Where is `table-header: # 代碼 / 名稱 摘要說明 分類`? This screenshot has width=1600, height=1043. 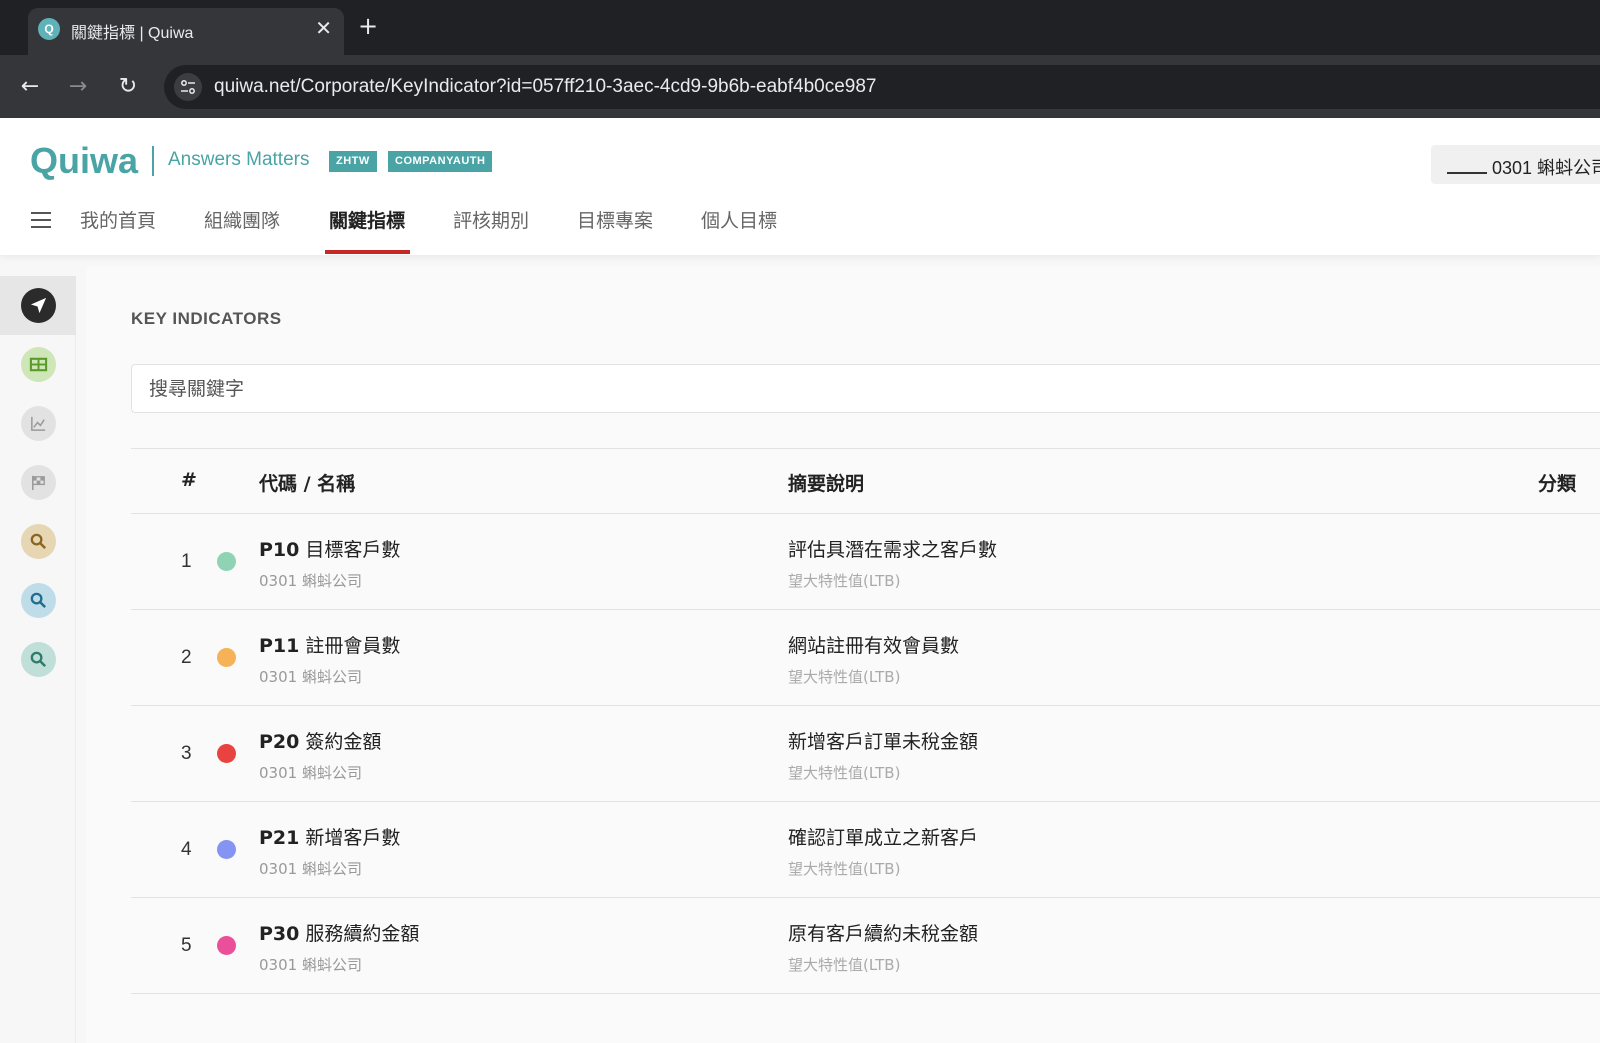
table-header: # 代碼 / 名稱 摘要說明 分類 is located at coordinates (865, 481).